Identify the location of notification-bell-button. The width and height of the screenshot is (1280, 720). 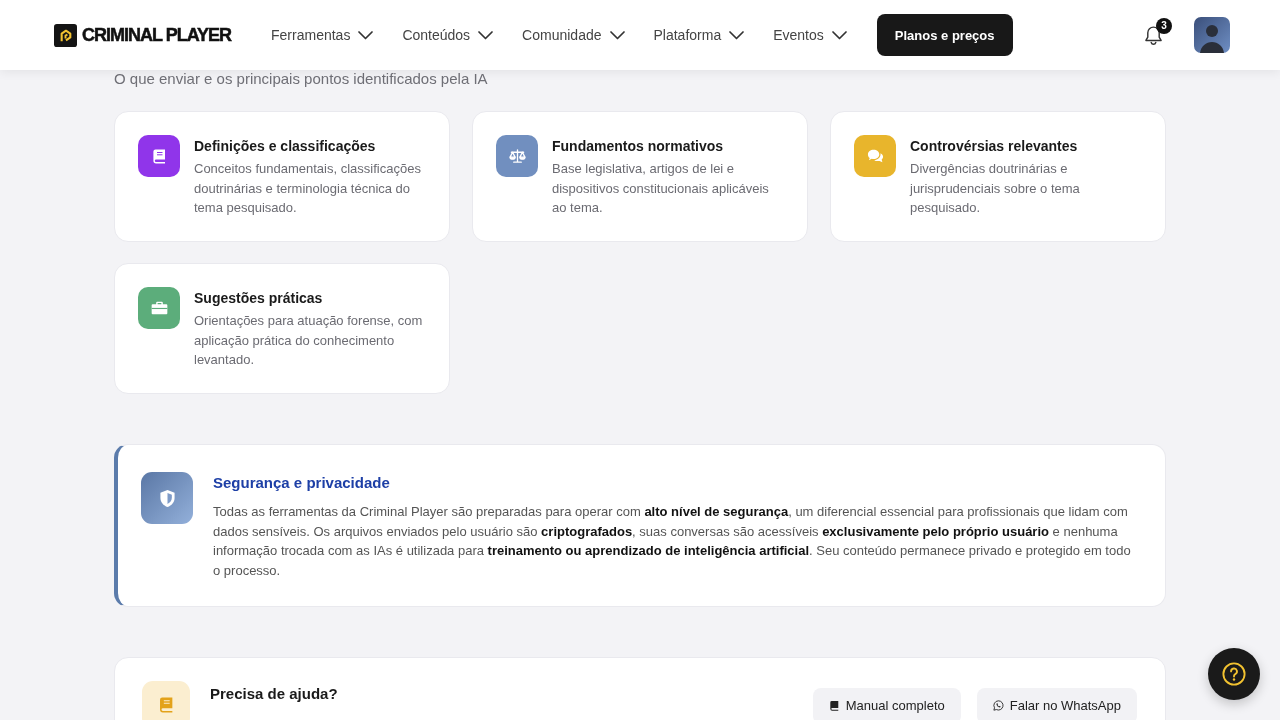
(1153, 35).